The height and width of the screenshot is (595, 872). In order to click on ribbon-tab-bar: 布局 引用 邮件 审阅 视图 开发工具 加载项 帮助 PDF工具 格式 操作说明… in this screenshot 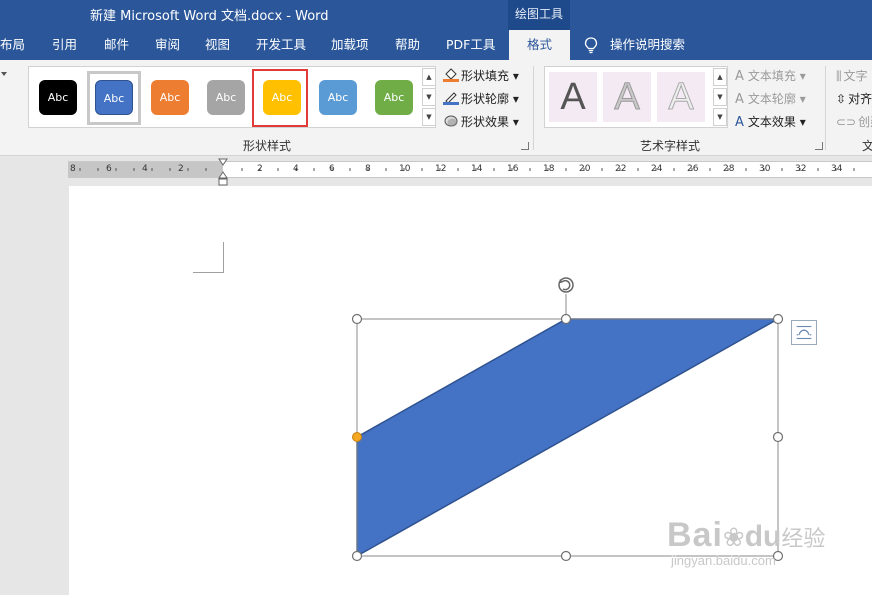, I will do `click(436, 45)`.